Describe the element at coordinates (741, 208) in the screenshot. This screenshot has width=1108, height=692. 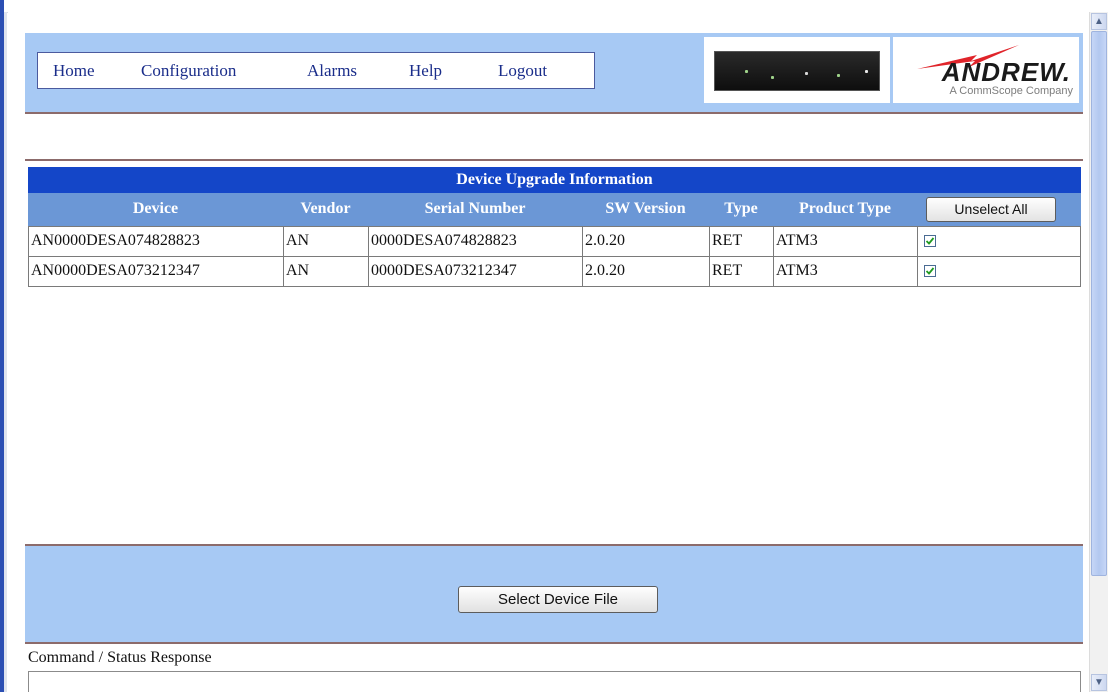
I see `column-header-type: Type` at that location.